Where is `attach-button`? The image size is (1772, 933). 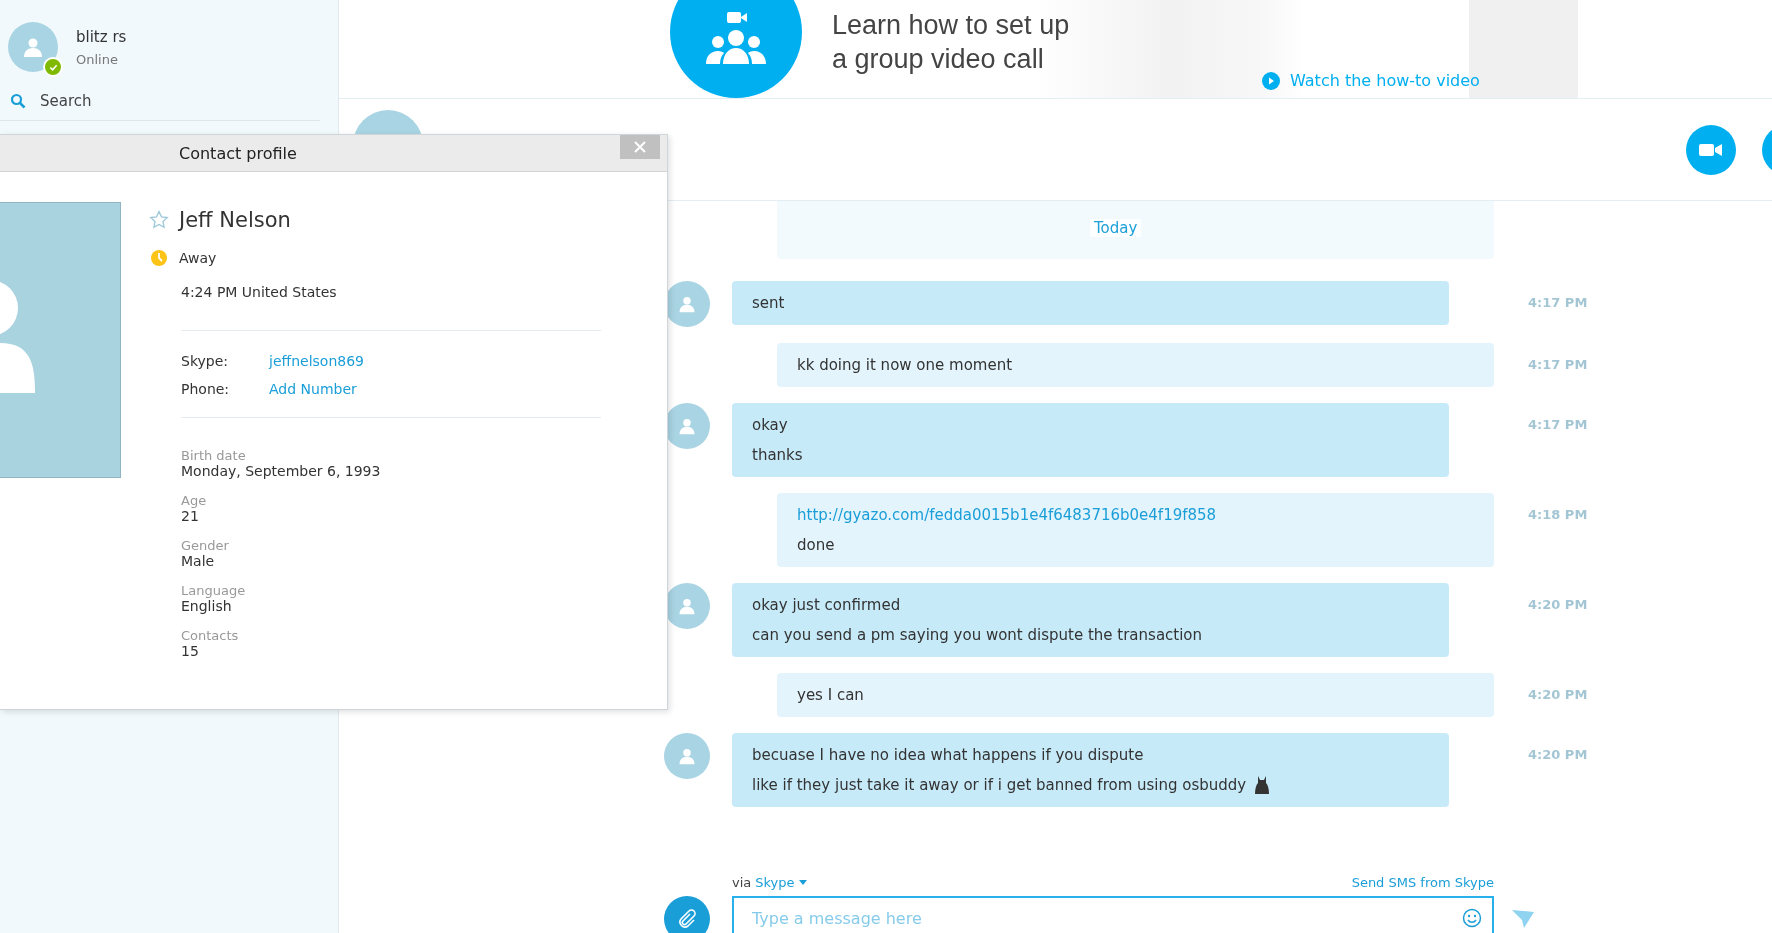
attach-button is located at coordinates (687, 914).